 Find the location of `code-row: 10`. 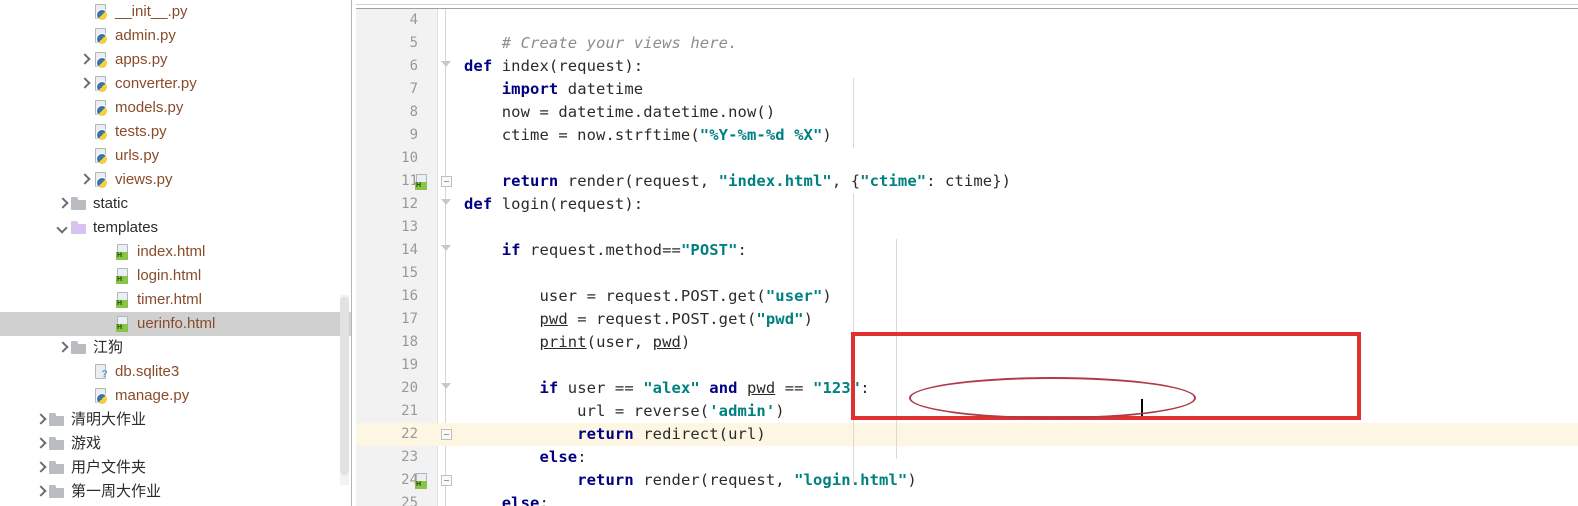

code-row: 10 is located at coordinates (967, 158).